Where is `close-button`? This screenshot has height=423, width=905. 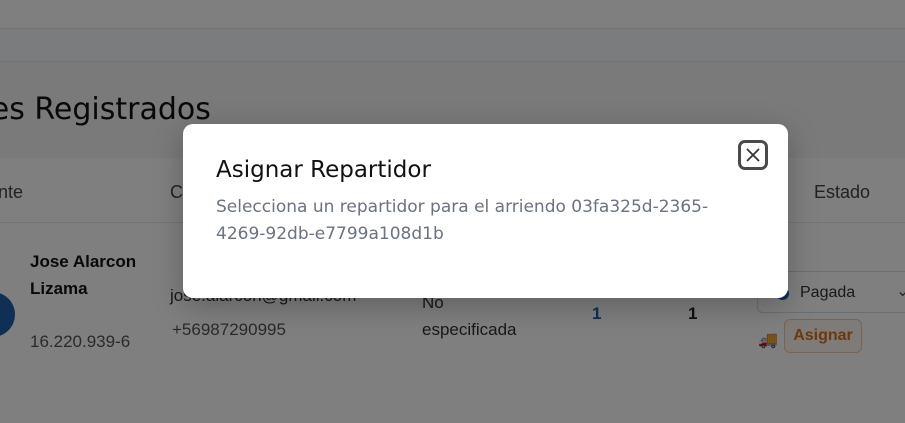 close-button is located at coordinates (753, 155).